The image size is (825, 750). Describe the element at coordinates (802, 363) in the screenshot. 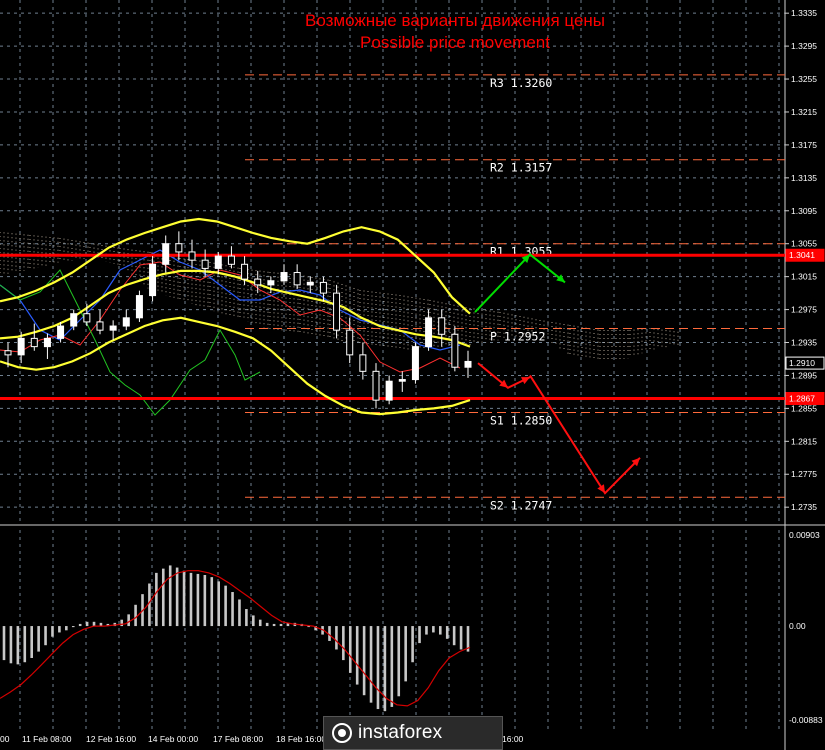

I see `price-label-text: 1.2910` at that location.